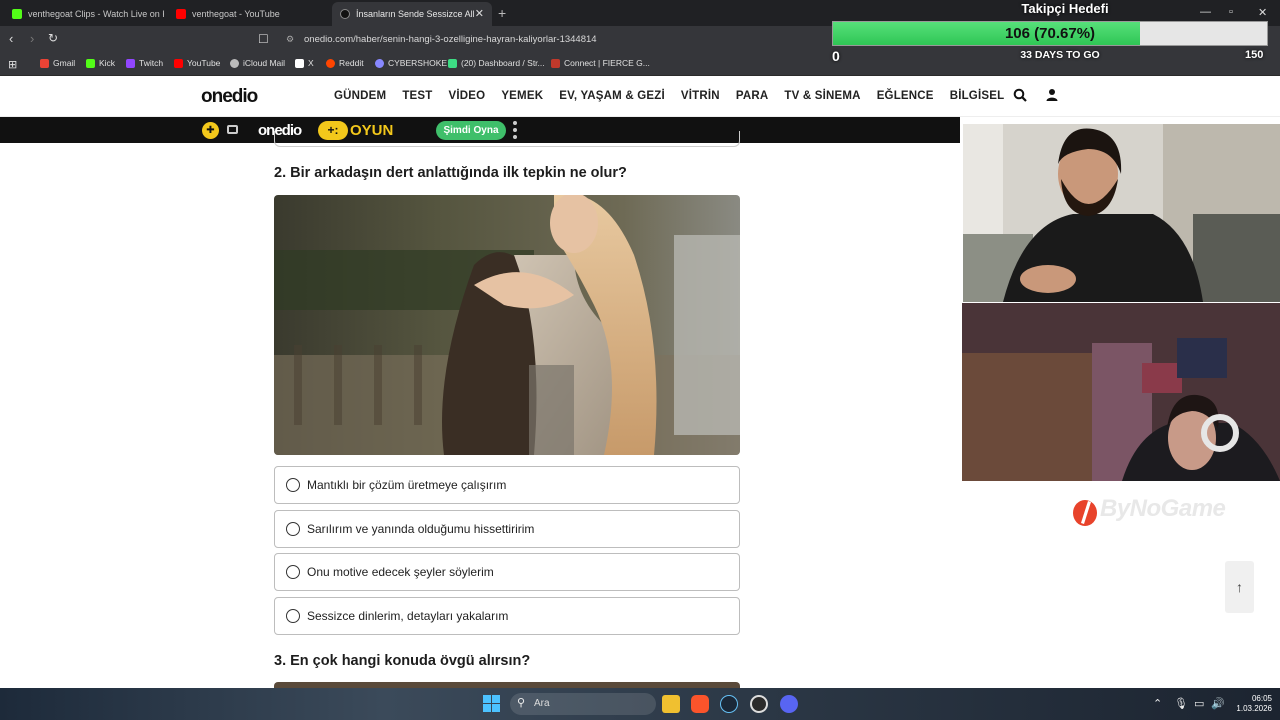 Image resolution: width=1280 pixels, height=720 pixels. I want to click on bookmark-cybershoke: CYBERSHOKE, so click(411, 63).